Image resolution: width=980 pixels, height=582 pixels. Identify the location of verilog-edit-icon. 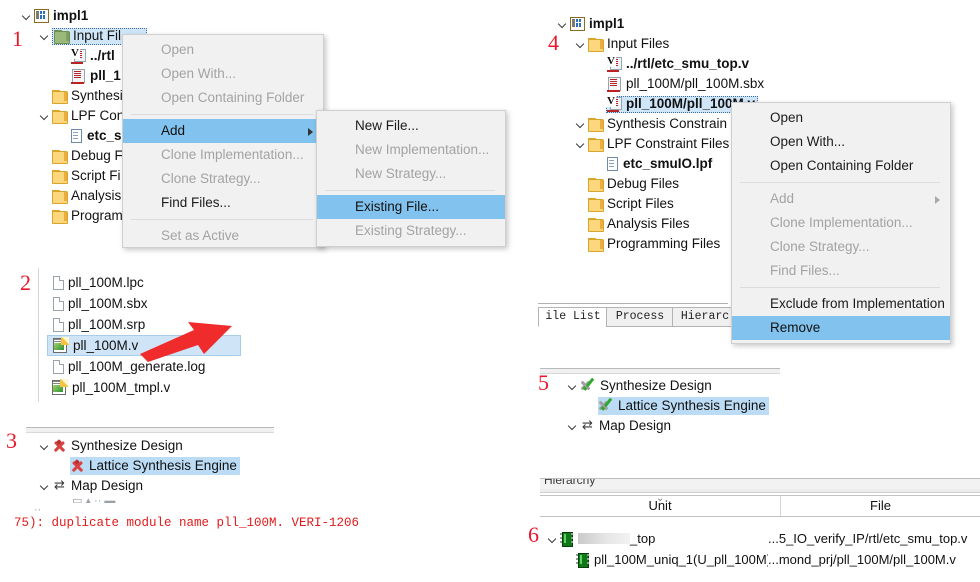
(61, 345).